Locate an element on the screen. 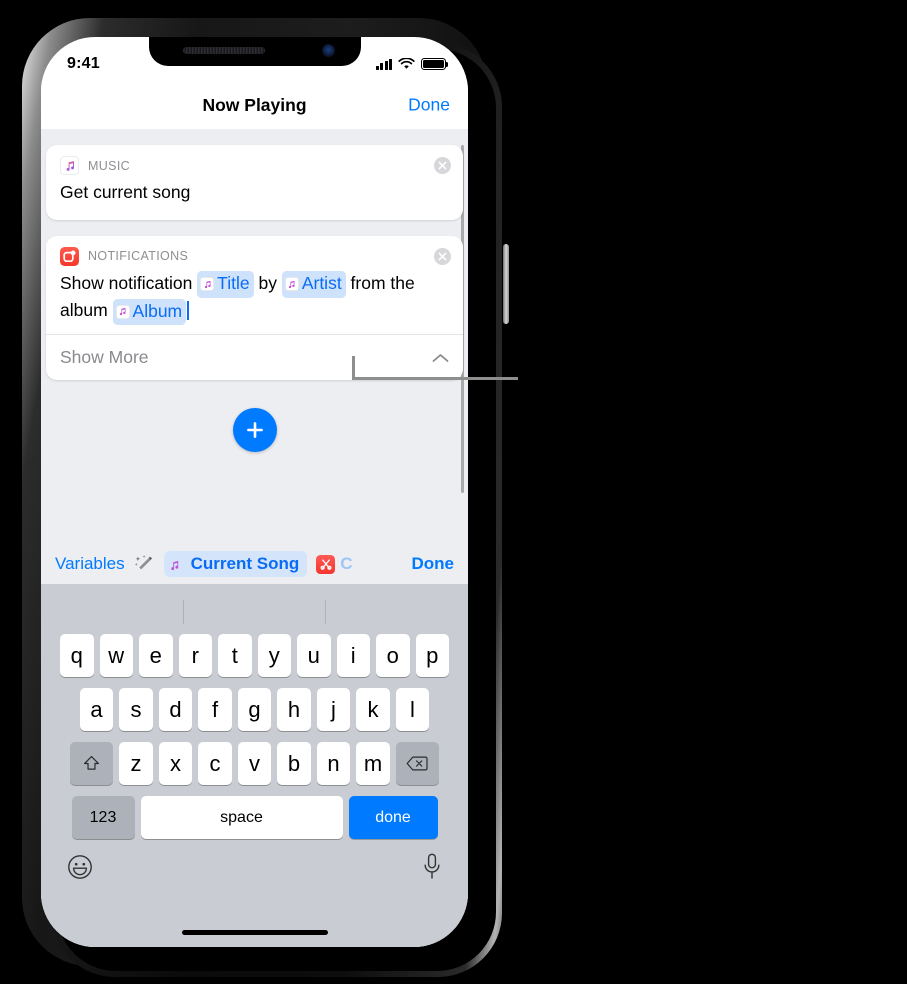 The width and height of the screenshot is (907, 984). action-title: Get current song is located at coordinates (125, 192).